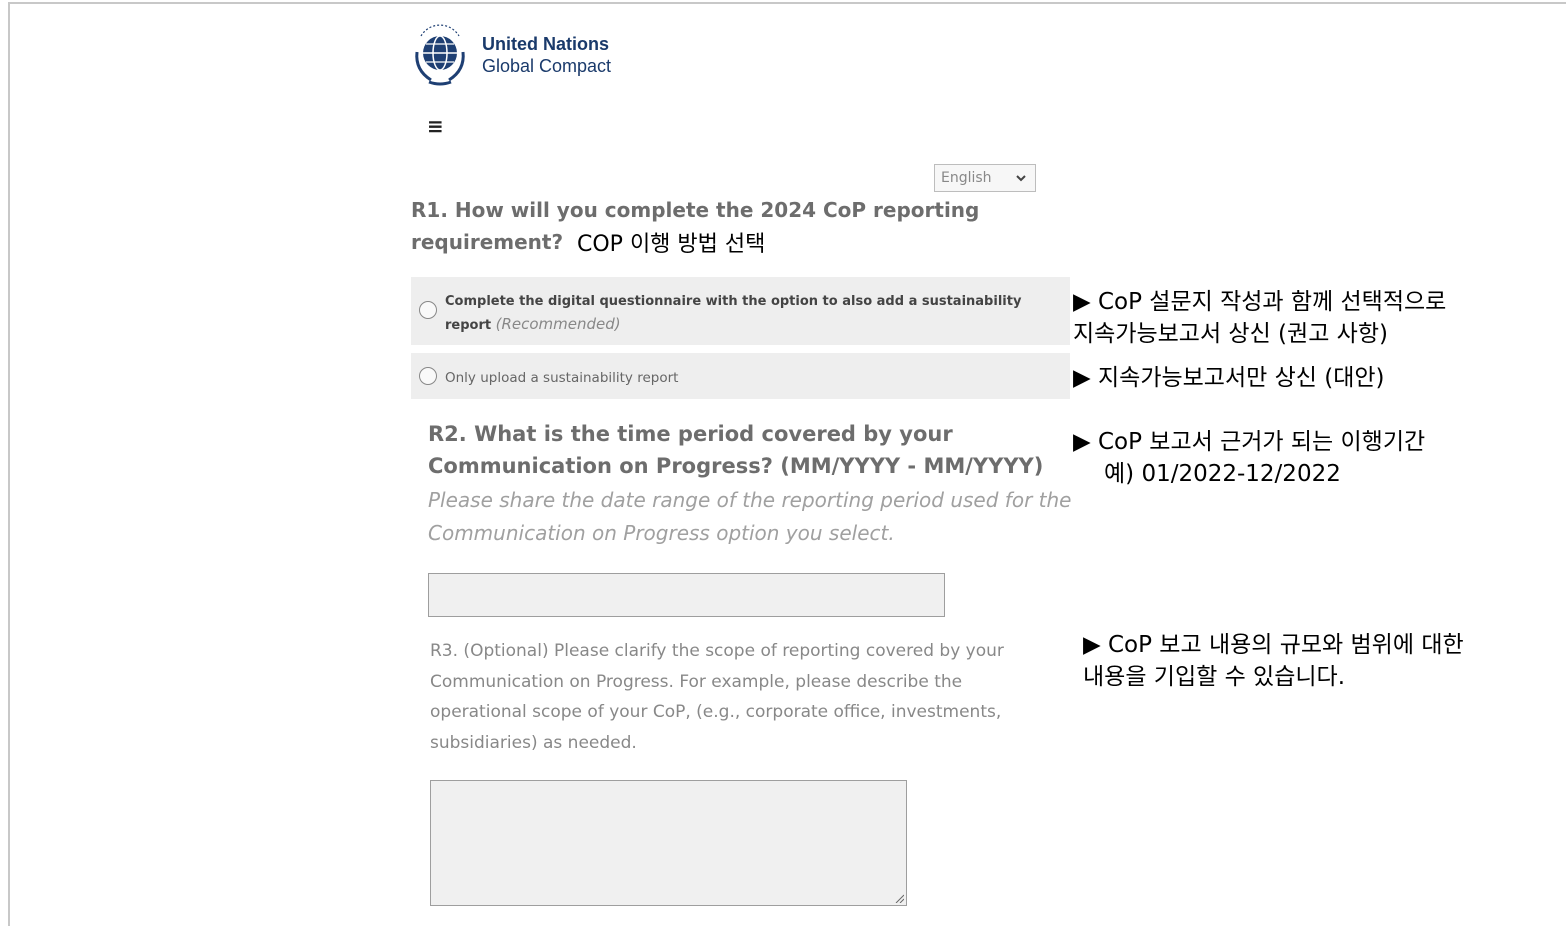  What do you see at coordinates (558, 324) in the screenshot?
I see `recommended-note: (Recommended)` at bounding box center [558, 324].